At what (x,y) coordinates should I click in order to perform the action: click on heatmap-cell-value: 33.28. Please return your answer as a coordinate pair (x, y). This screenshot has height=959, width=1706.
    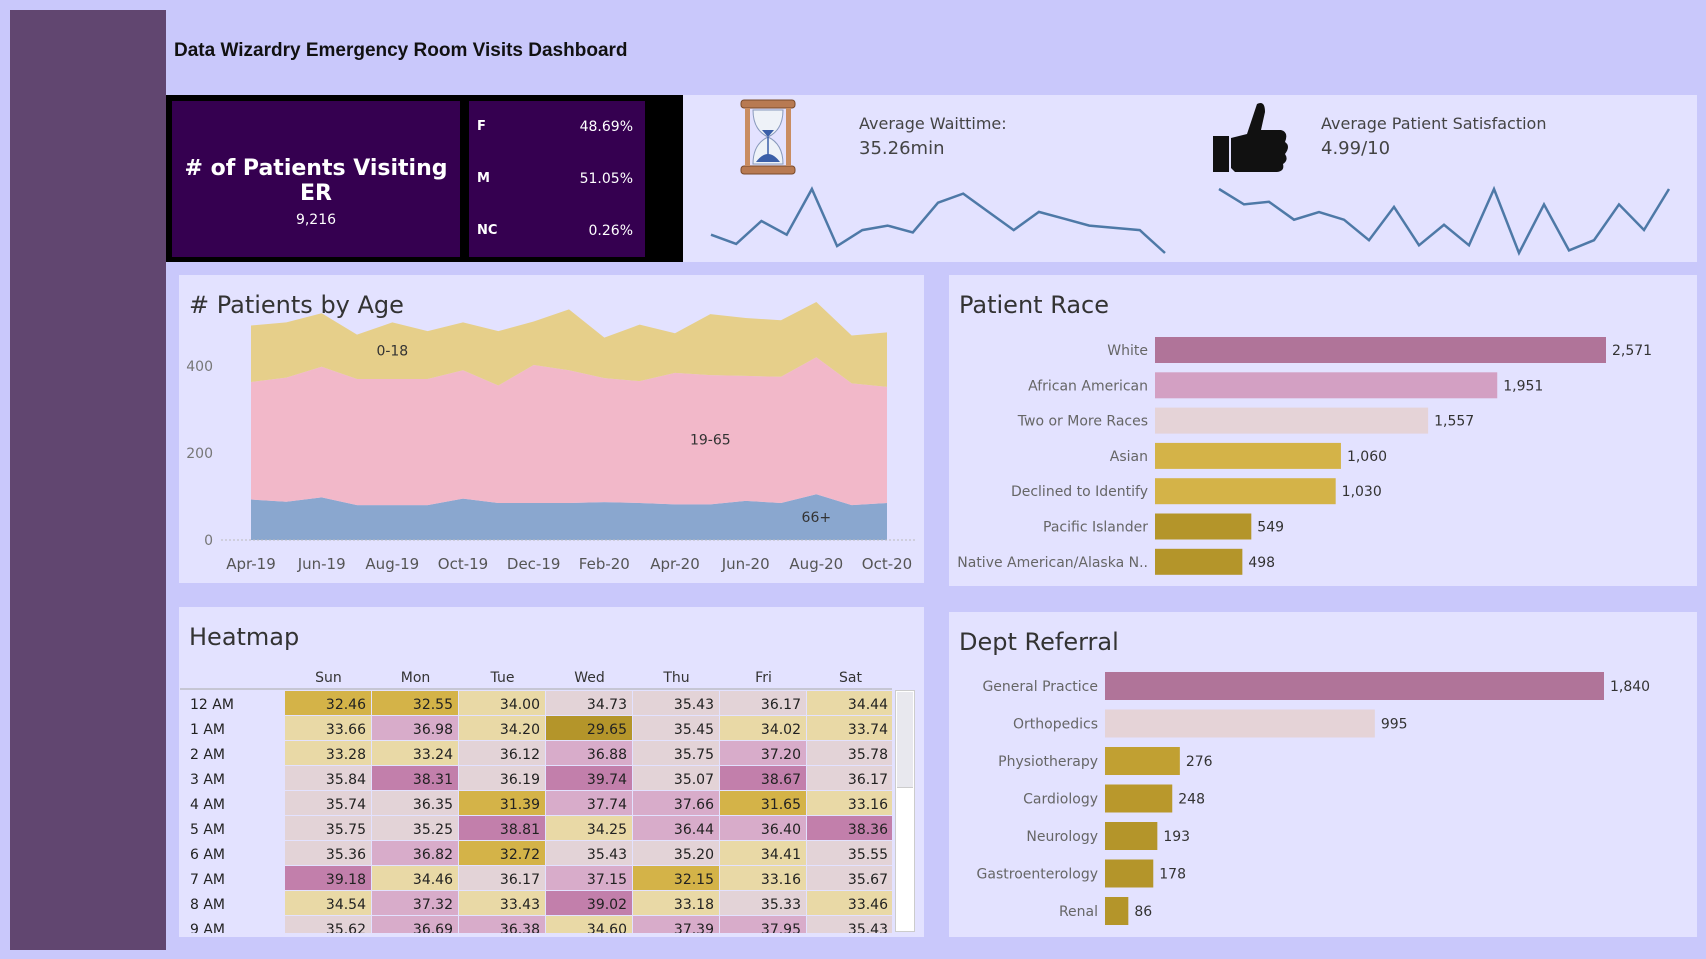
    Looking at the image, I should click on (346, 755).